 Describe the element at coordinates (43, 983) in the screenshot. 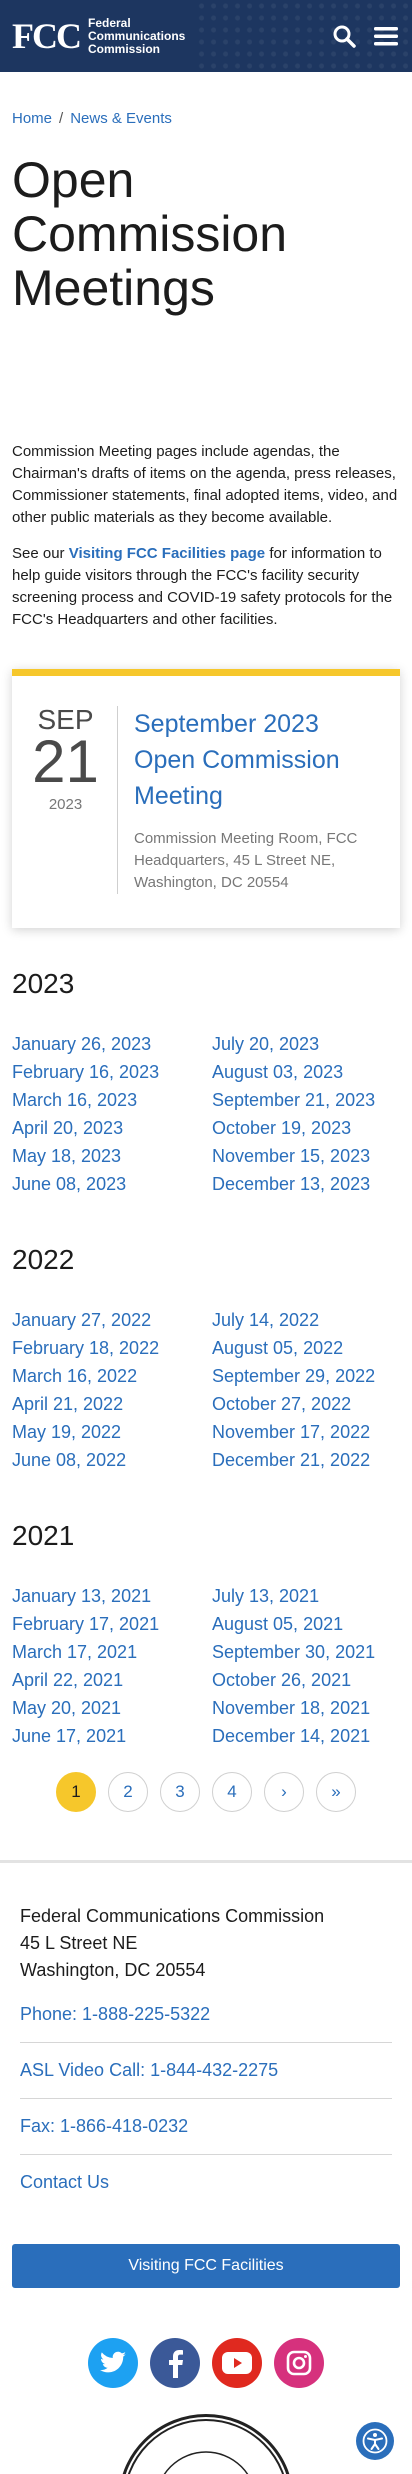

I see `year-heading: 2023` at that location.